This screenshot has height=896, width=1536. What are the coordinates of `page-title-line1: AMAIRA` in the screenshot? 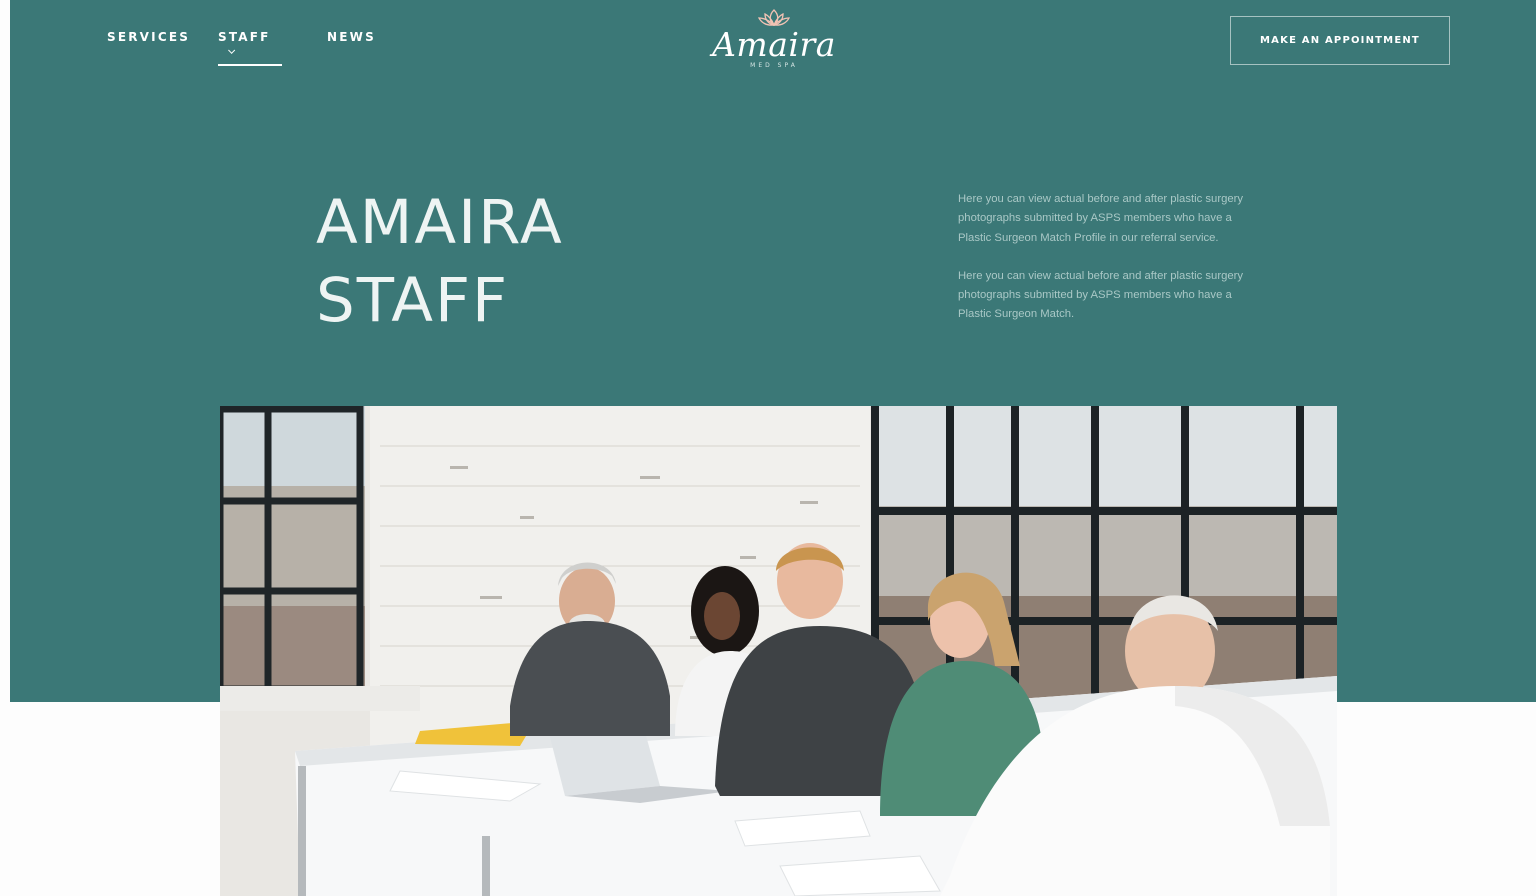 It's located at (440, 222).